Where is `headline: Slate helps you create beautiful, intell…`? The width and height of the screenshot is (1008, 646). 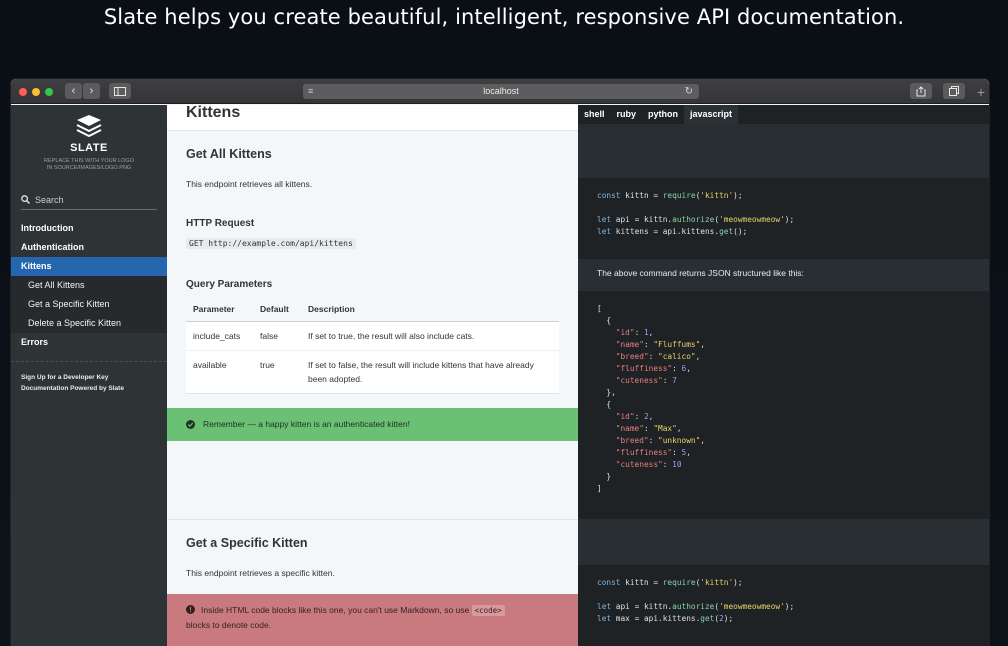 headline: Slate helps you create beautiful, intell… is located at coordinates (504, 17).